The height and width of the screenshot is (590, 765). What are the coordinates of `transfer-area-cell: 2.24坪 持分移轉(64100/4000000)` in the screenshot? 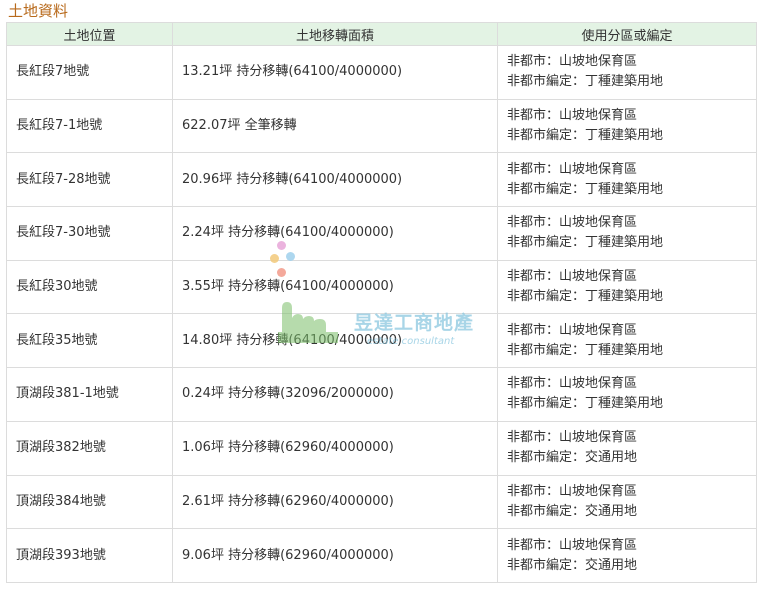 It's located at (335, 233).